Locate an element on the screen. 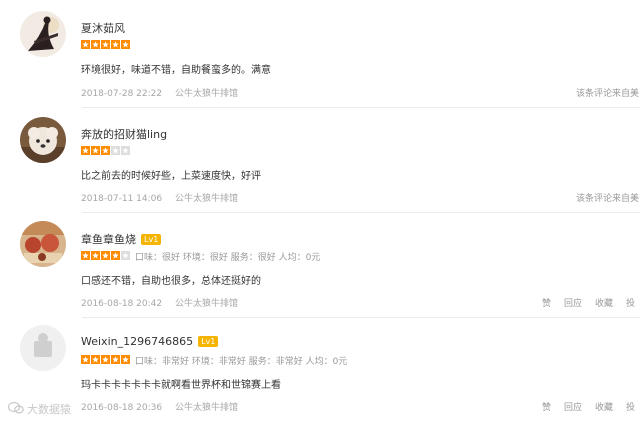 Image resolution: width=640 pixels, height=423 pixels. review-meta: 2018-07-28 22:22 公牛太狼牛排馆 is located at coordinates (159, 92).